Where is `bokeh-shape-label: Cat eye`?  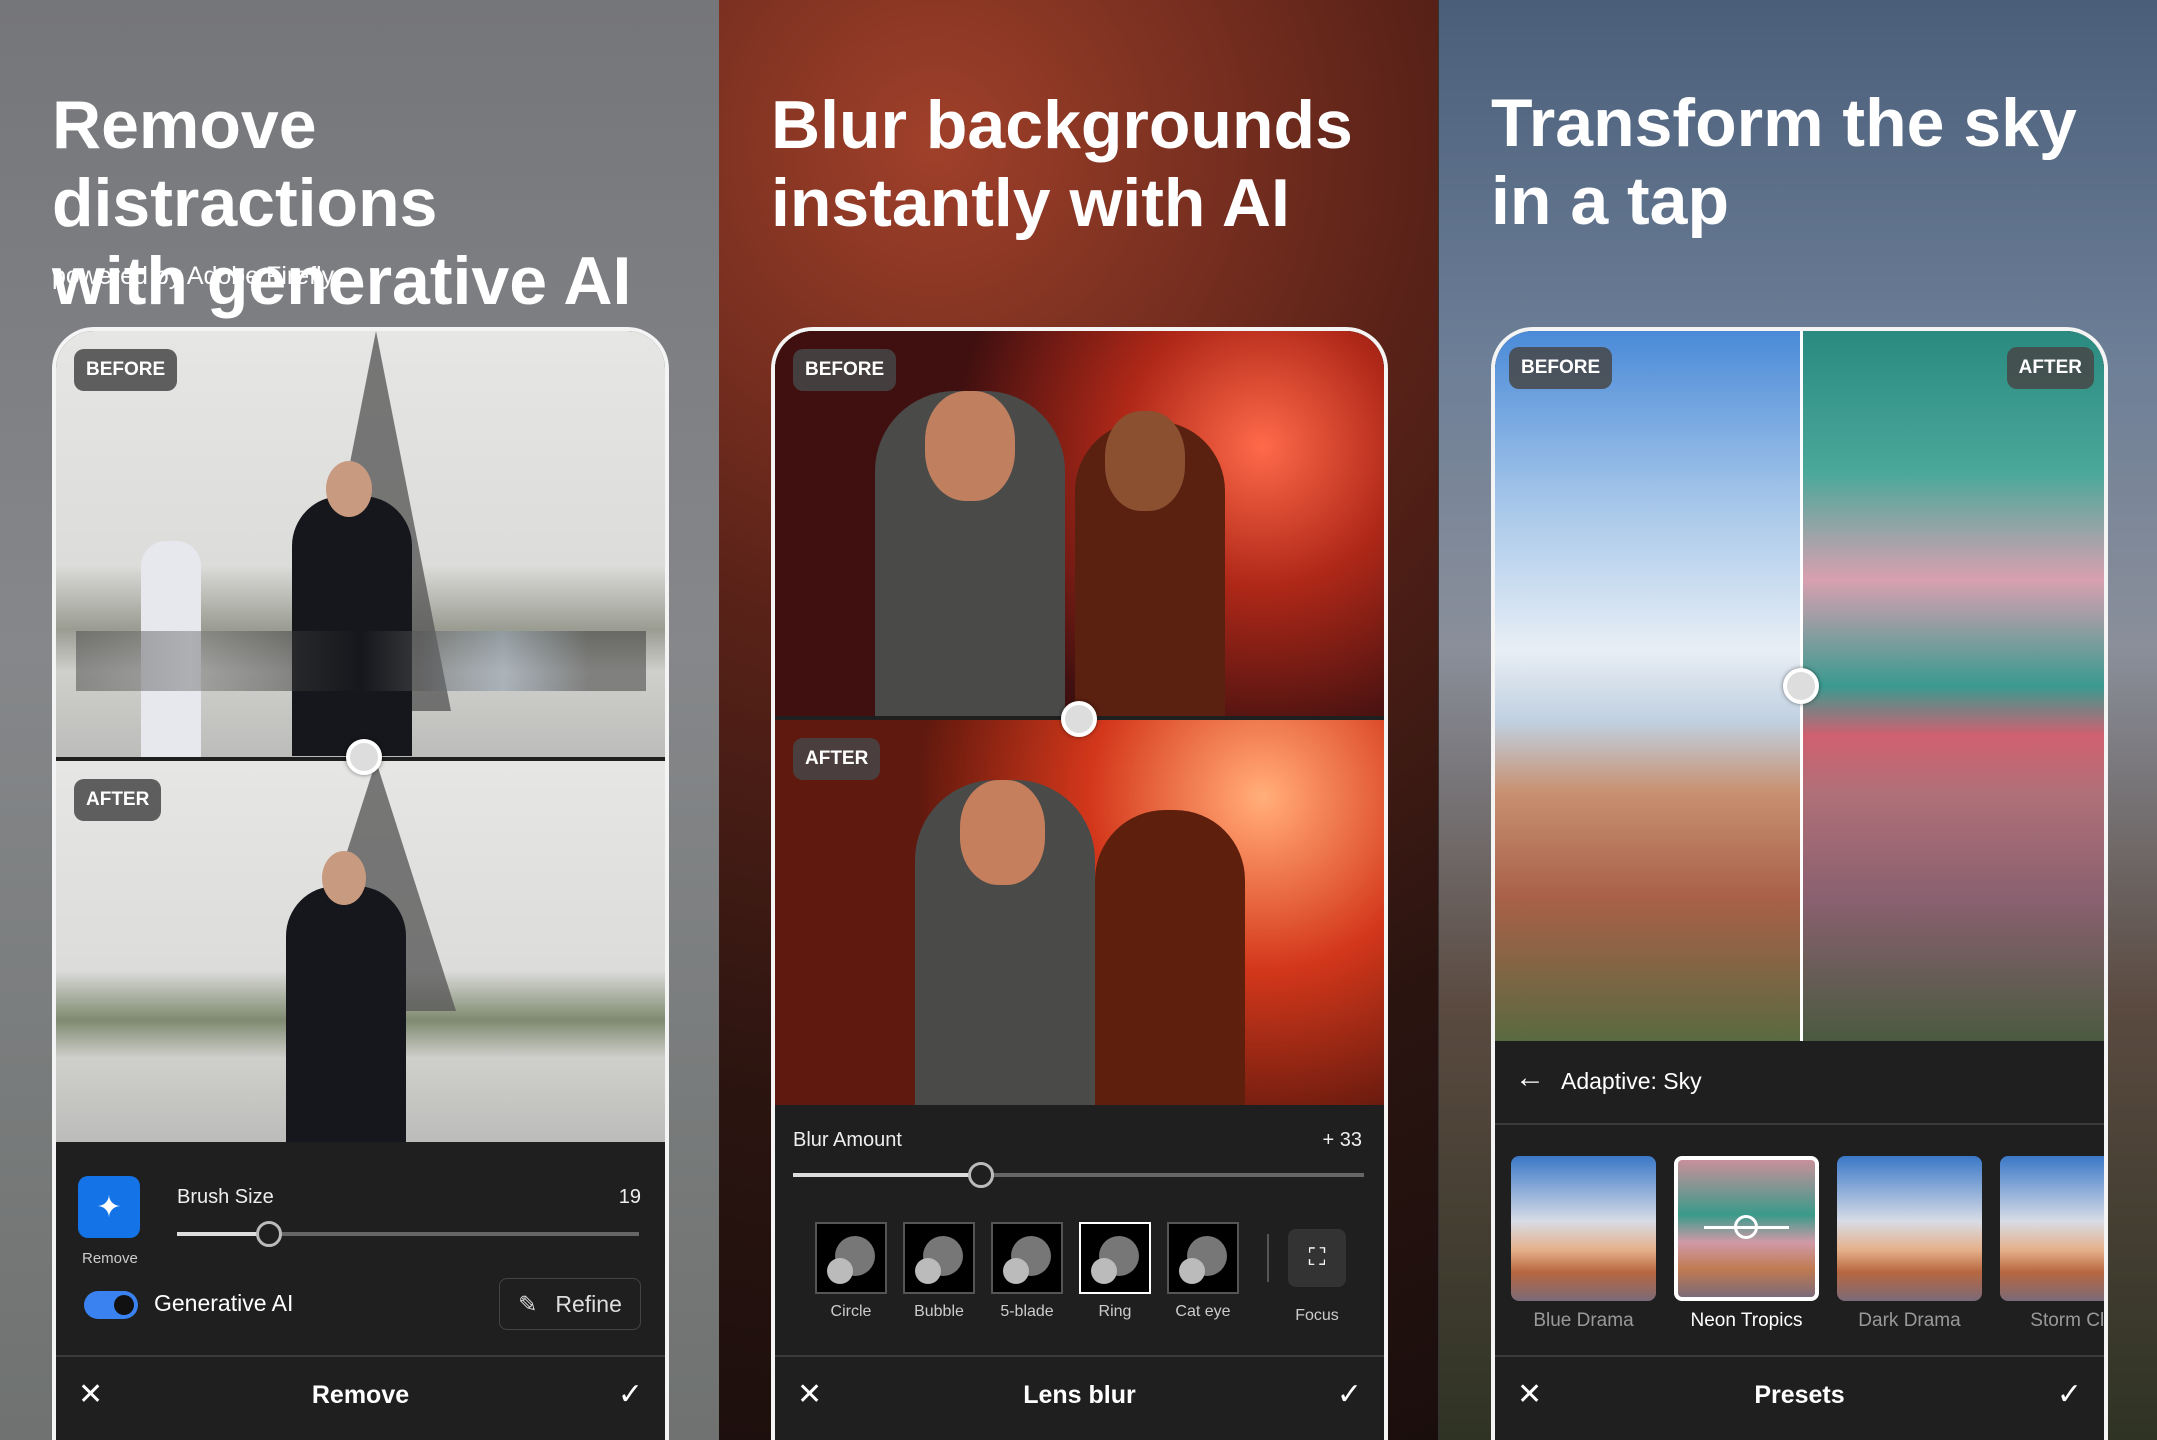
bokeh-shape-label: Cat eye is located at coordinates (1203, 1311).